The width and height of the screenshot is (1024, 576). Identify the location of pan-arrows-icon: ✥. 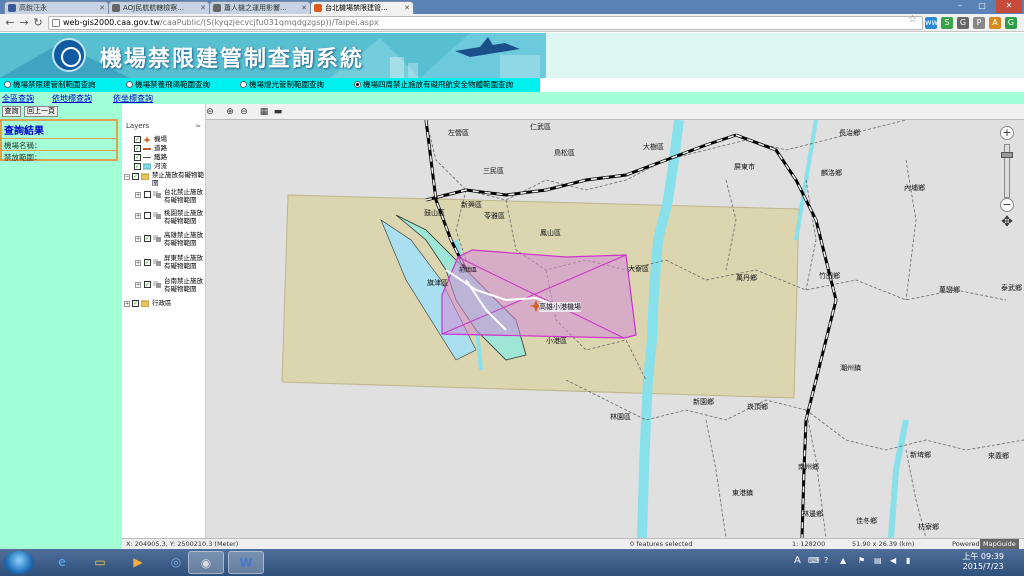
(1007, 222).